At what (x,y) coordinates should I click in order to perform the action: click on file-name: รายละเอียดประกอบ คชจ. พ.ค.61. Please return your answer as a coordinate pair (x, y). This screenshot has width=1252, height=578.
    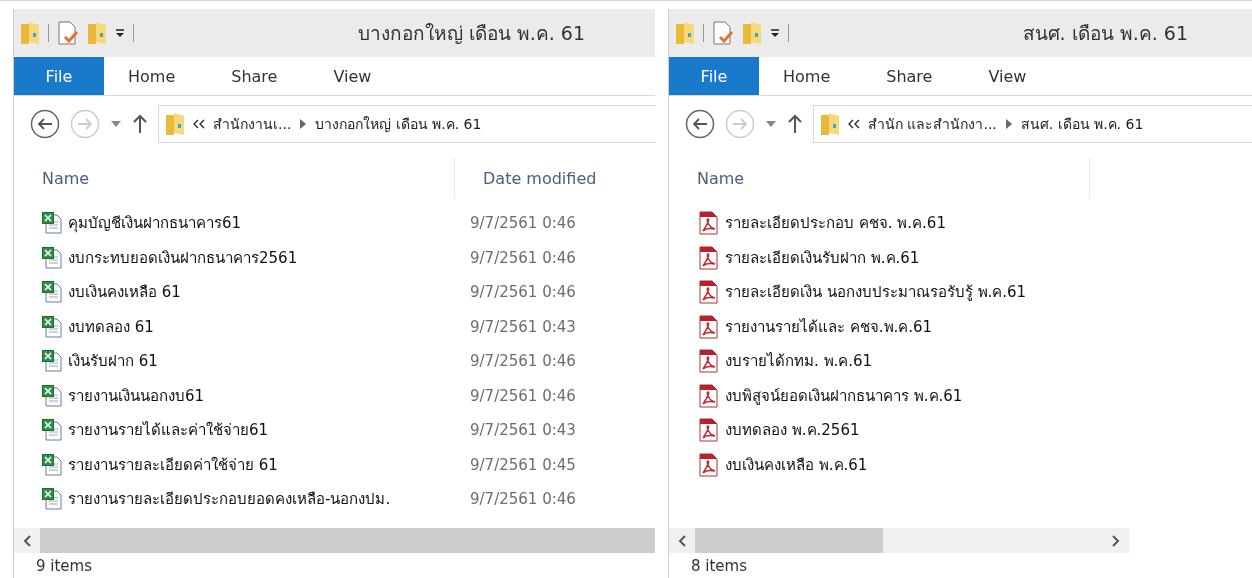
    Looking at the image, I should click on (835, 223).